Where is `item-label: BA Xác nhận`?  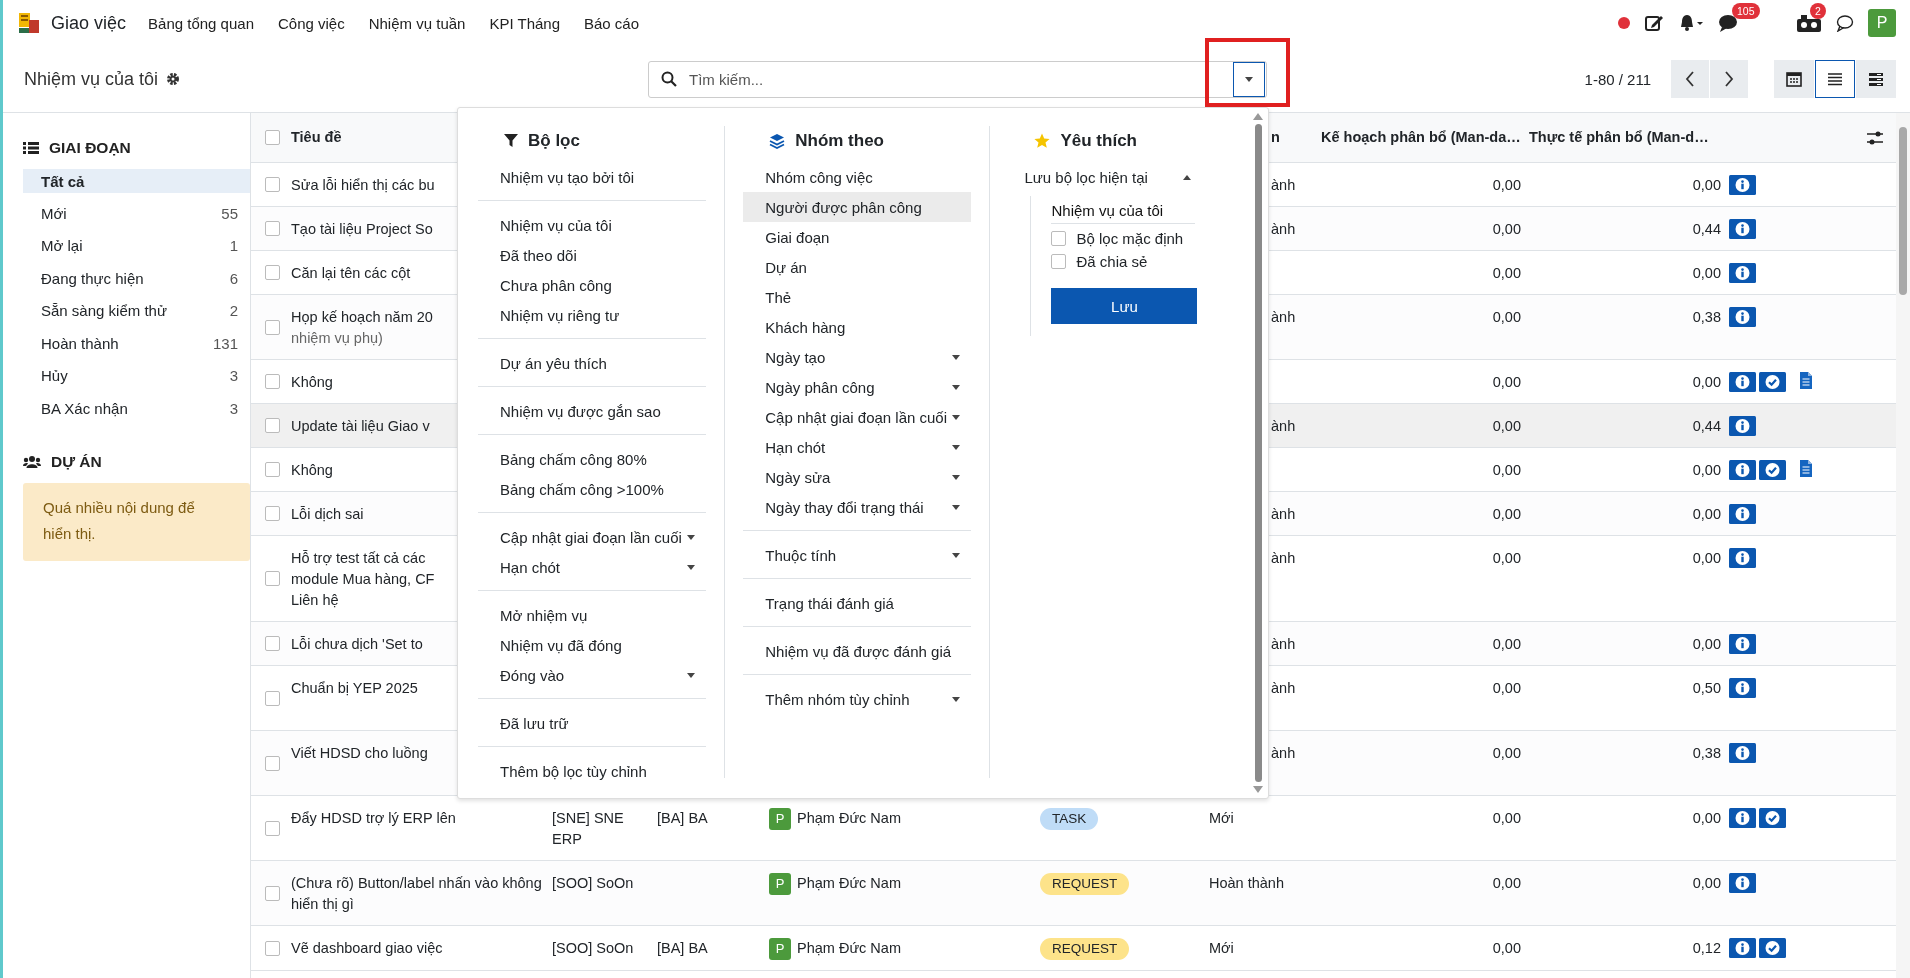
item-label: BA Xác nhận is located at coordinates (84, 408).